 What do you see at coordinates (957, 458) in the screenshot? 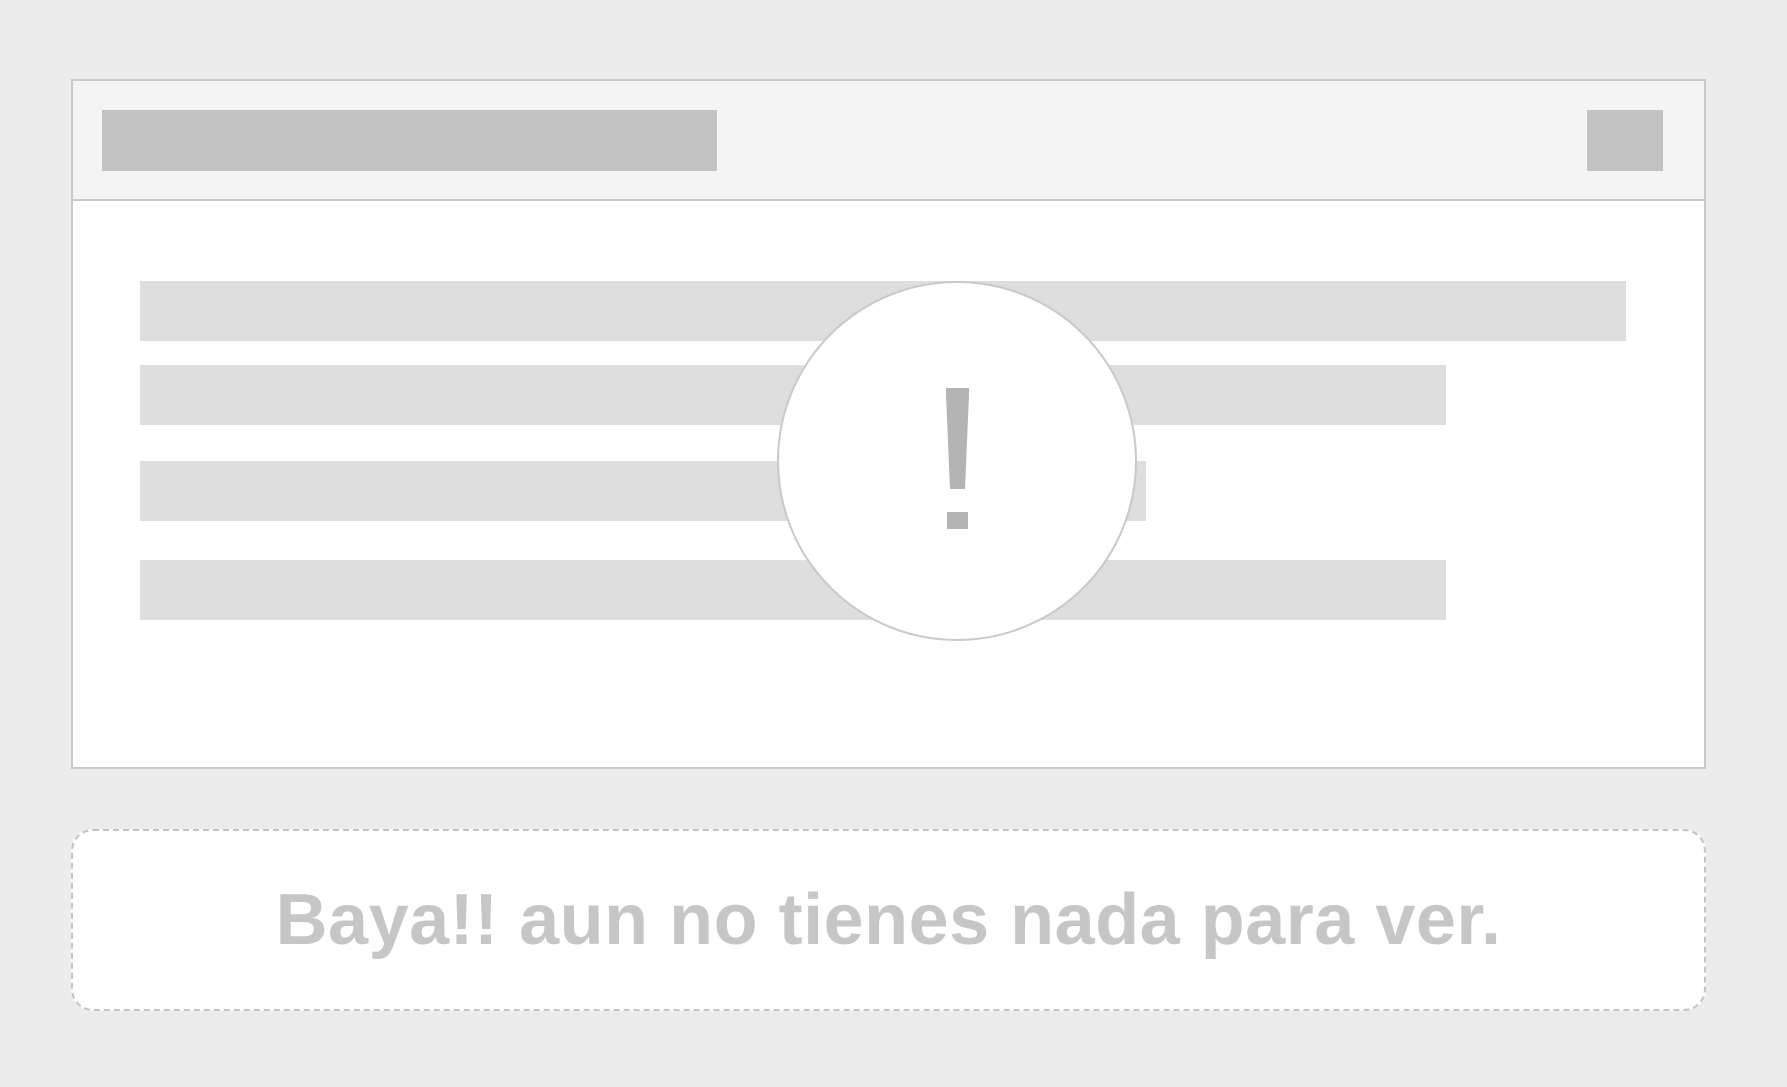
I see `exclamation-icon` at bounding box center [957, 458].